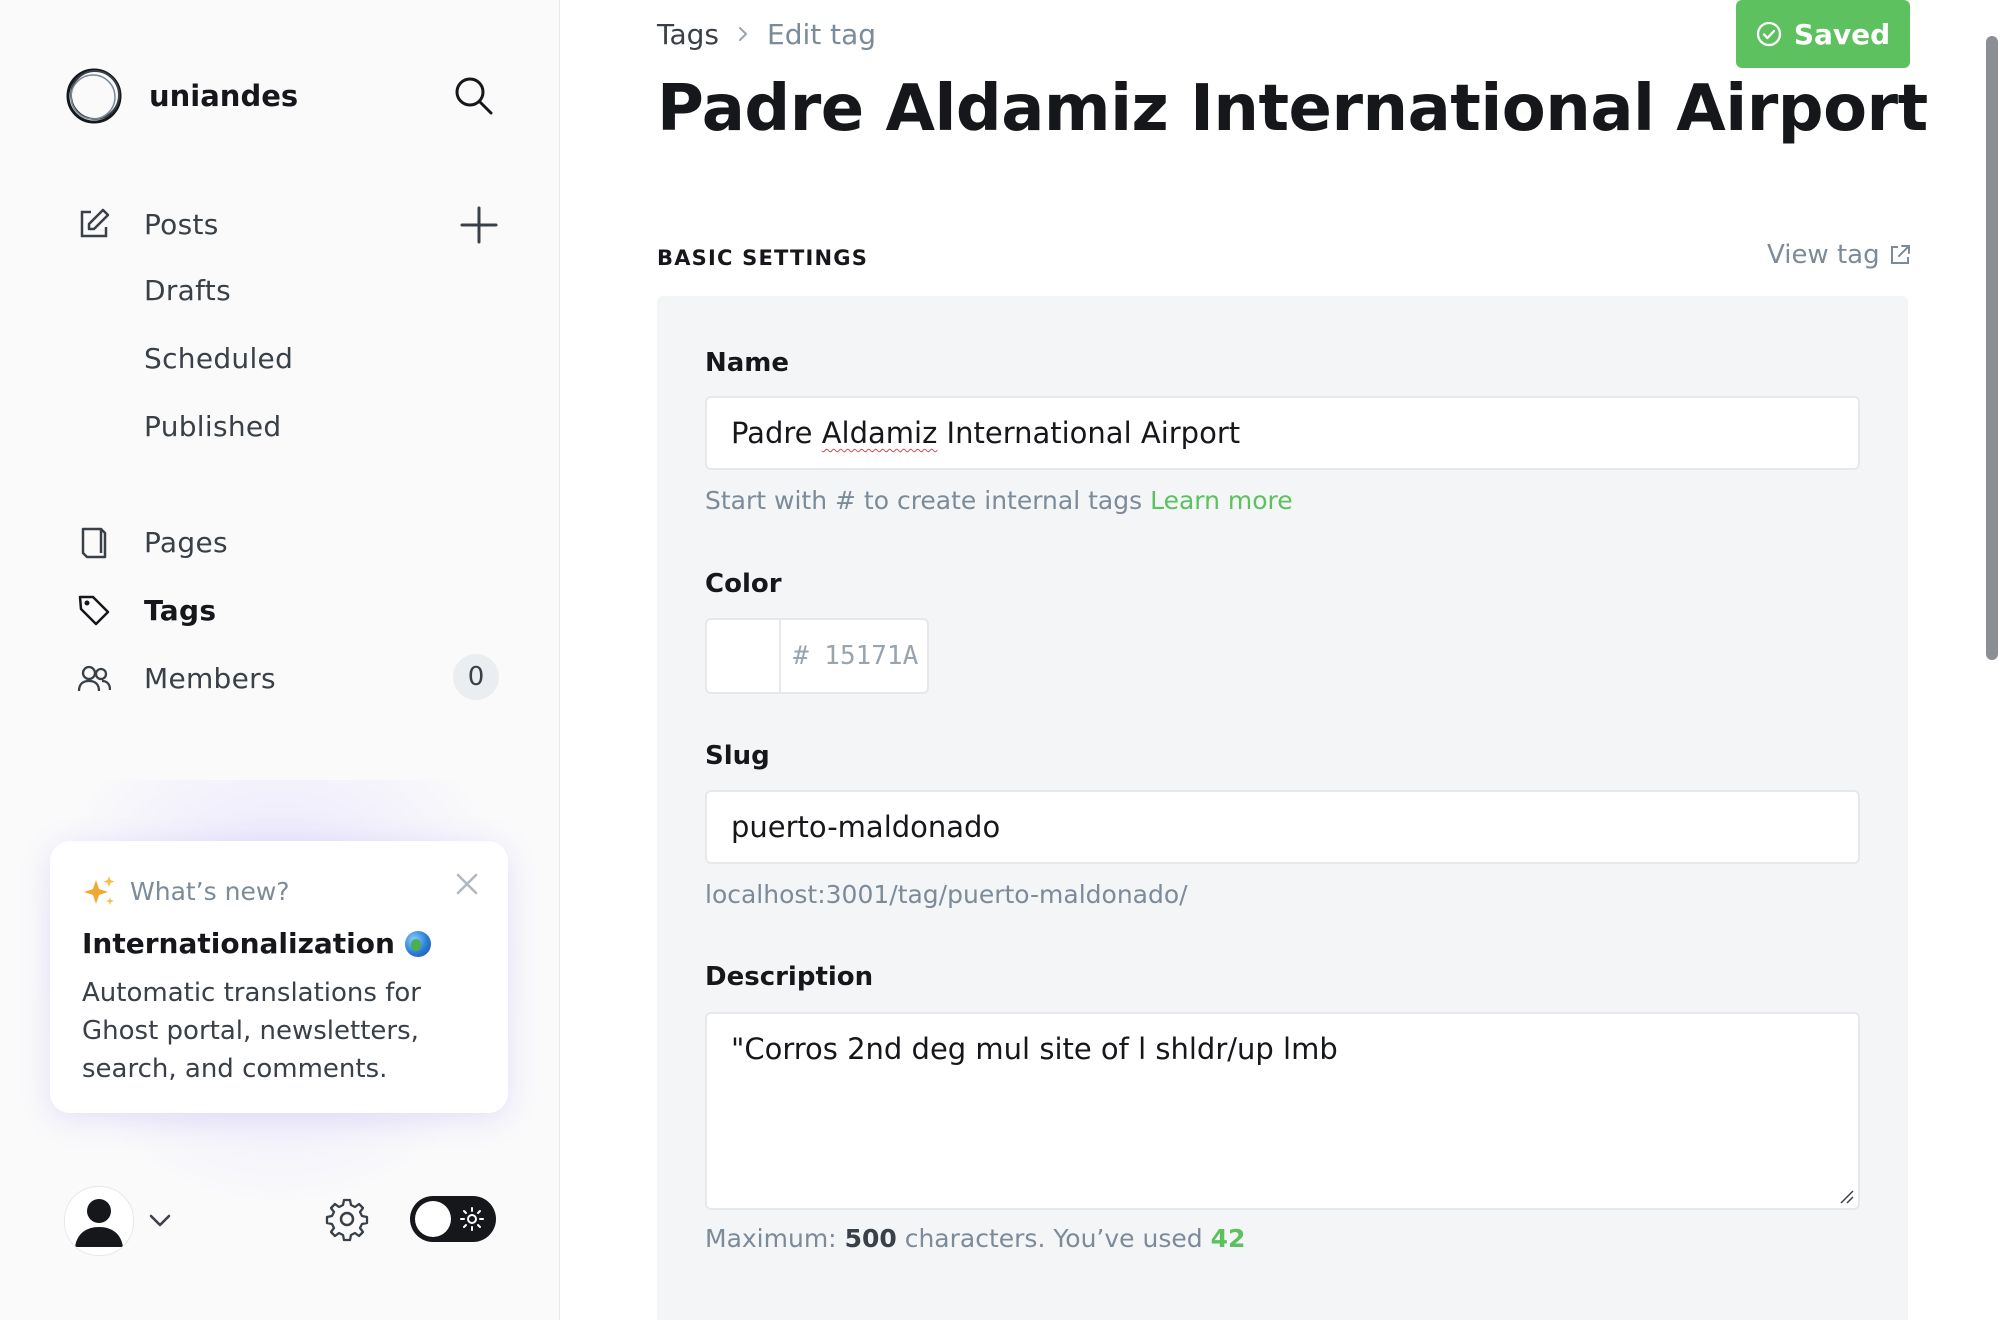  I want to click on external-link-icon, so click(1900, 254).